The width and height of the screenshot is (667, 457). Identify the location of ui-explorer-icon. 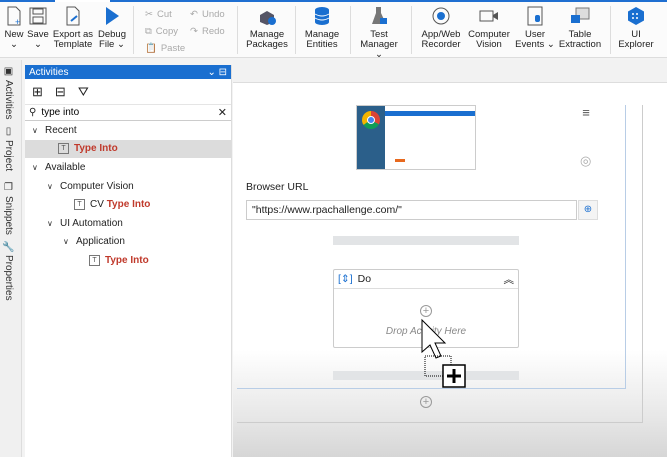
(636, 16).